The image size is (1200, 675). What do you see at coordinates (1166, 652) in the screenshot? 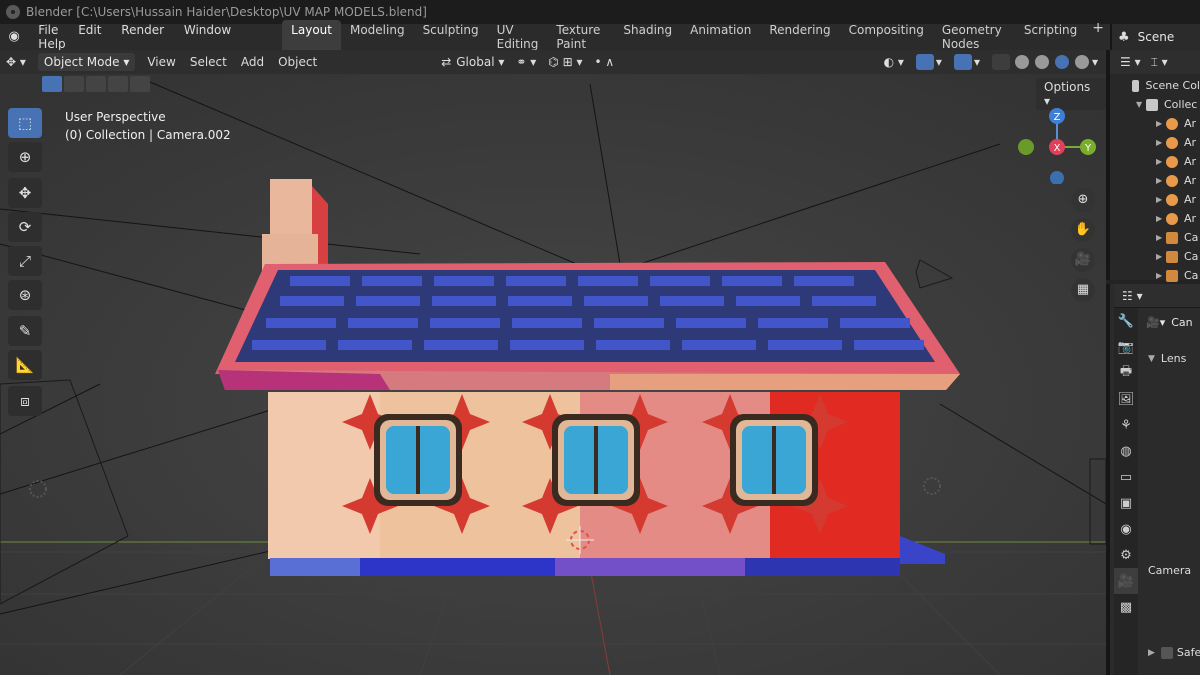
I see `safe-areas-checkbox` at bounding box center [1166, 652].